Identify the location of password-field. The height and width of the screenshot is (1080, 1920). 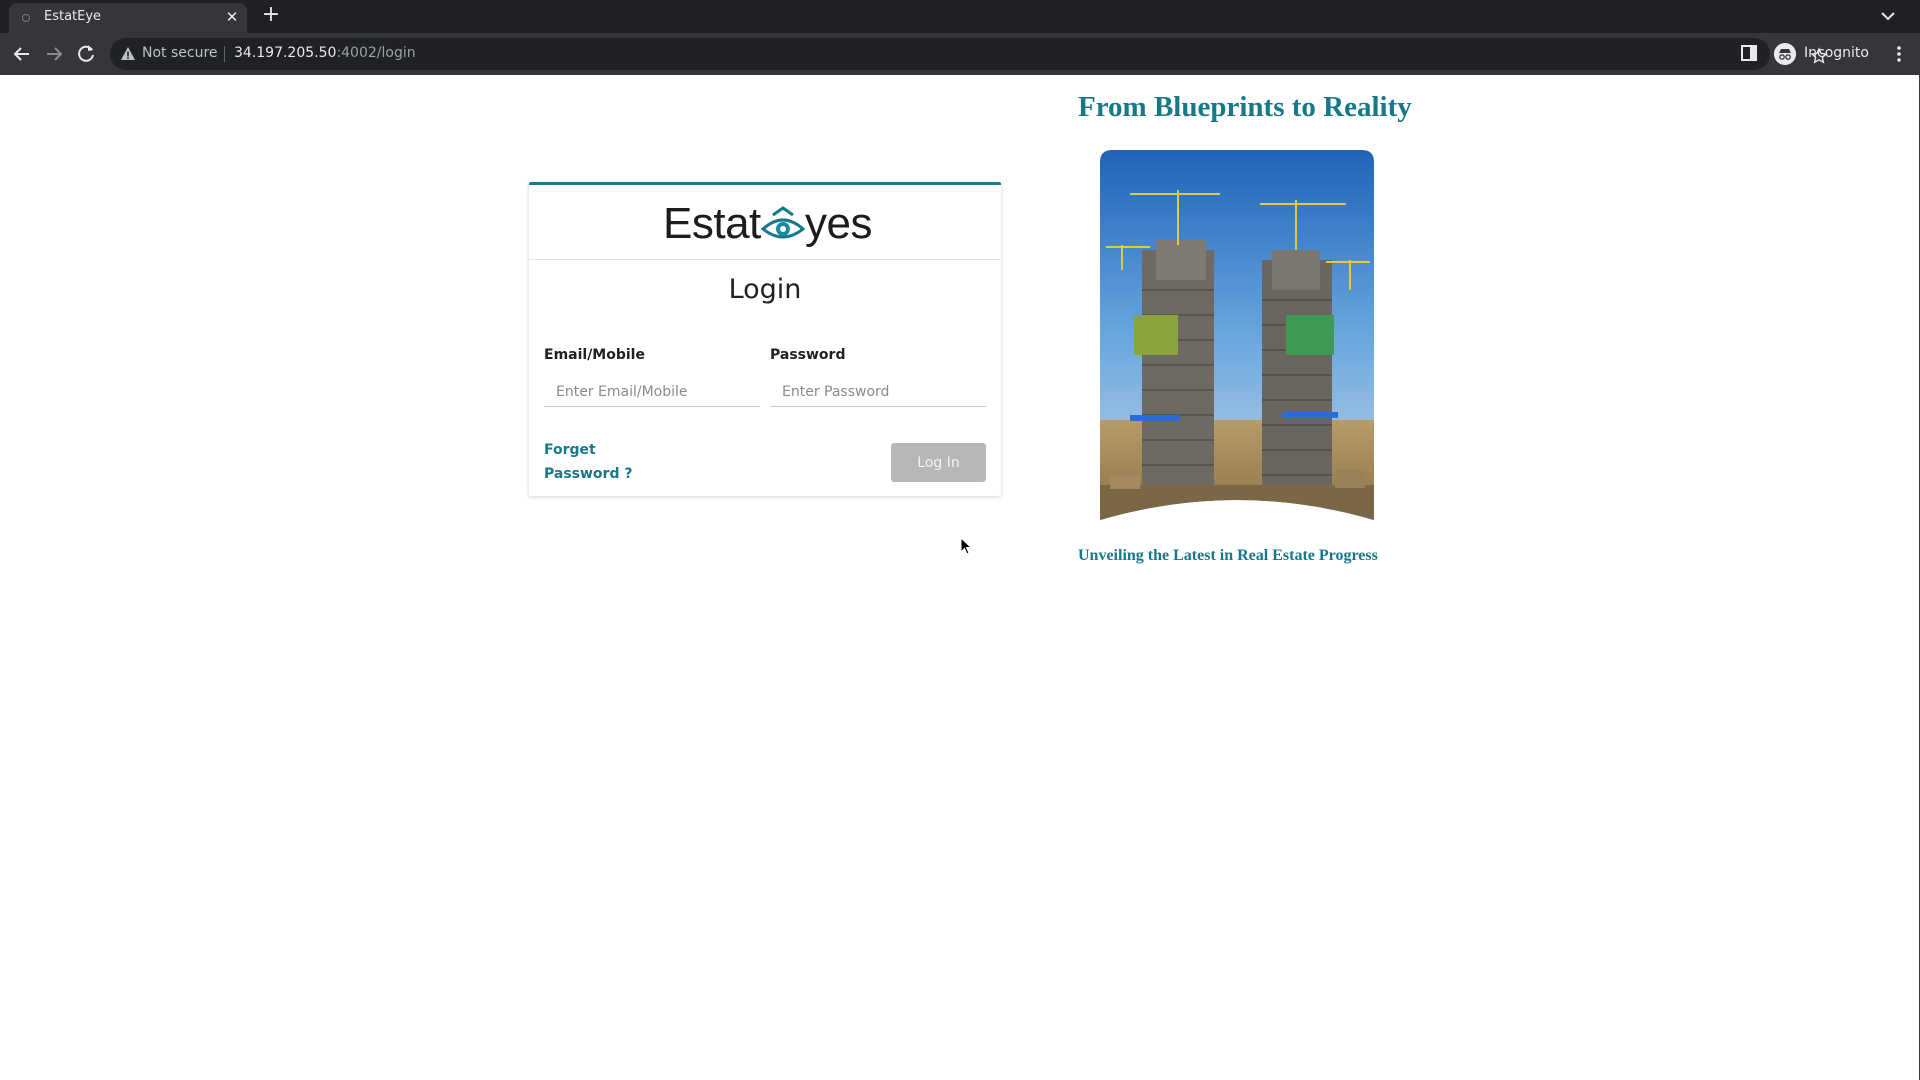
(878, 392).